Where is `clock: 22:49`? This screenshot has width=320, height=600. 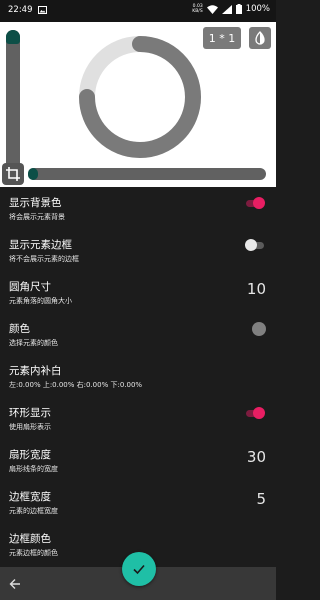 clock: 22:49 is located at coordinates (20, 10).